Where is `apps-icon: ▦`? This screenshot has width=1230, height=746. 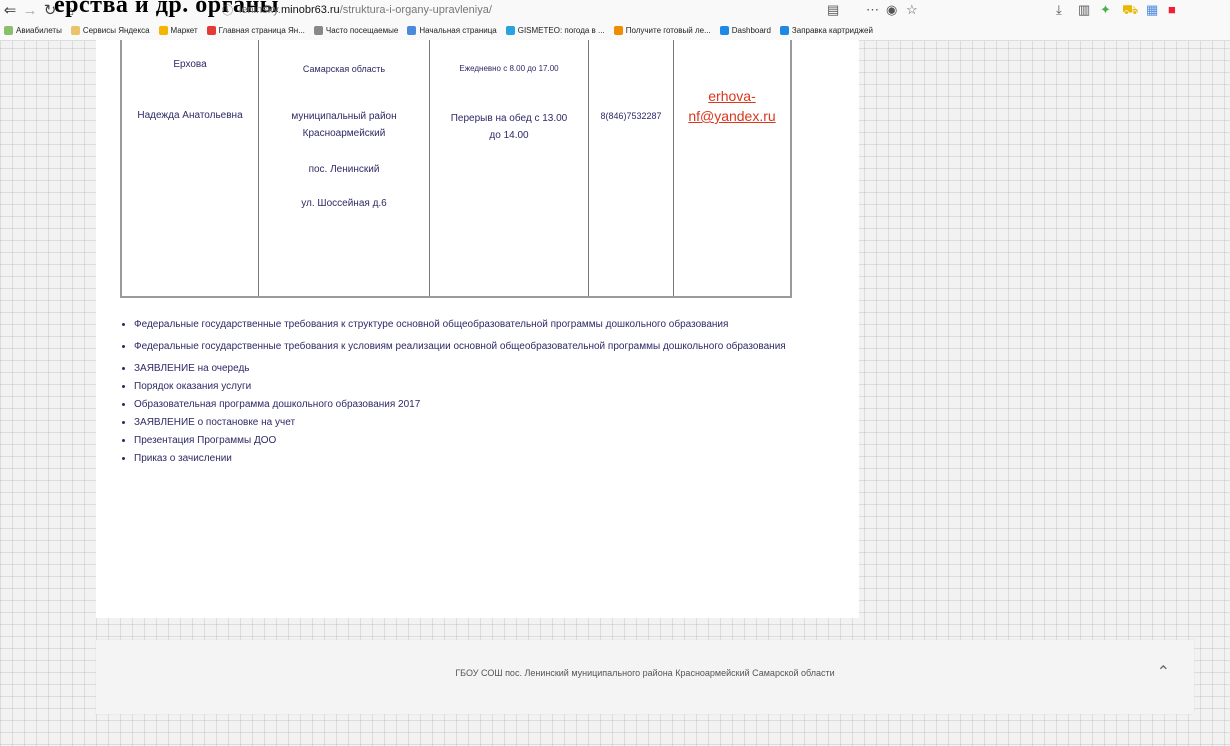 apps-icon: ▦ is located at coordinates (1152, 10).